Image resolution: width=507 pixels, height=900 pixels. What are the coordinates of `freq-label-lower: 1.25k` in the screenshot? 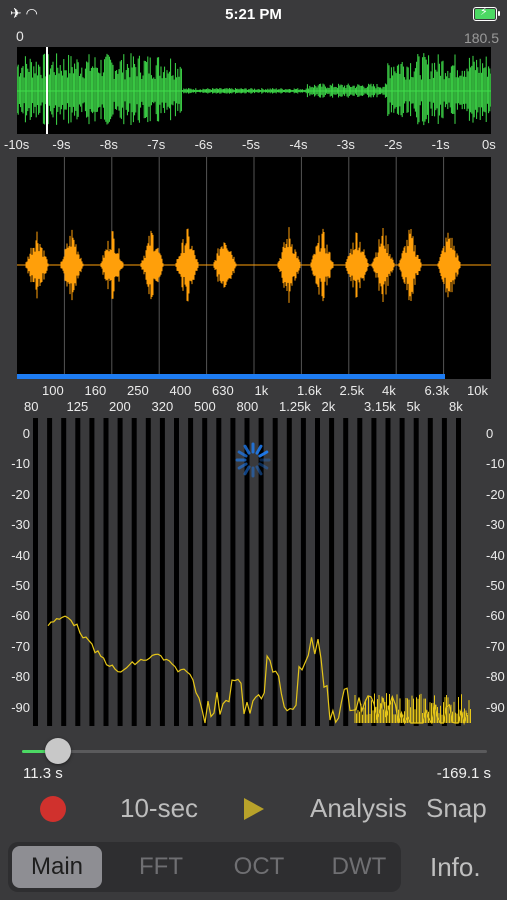 It's located at (295, 406).